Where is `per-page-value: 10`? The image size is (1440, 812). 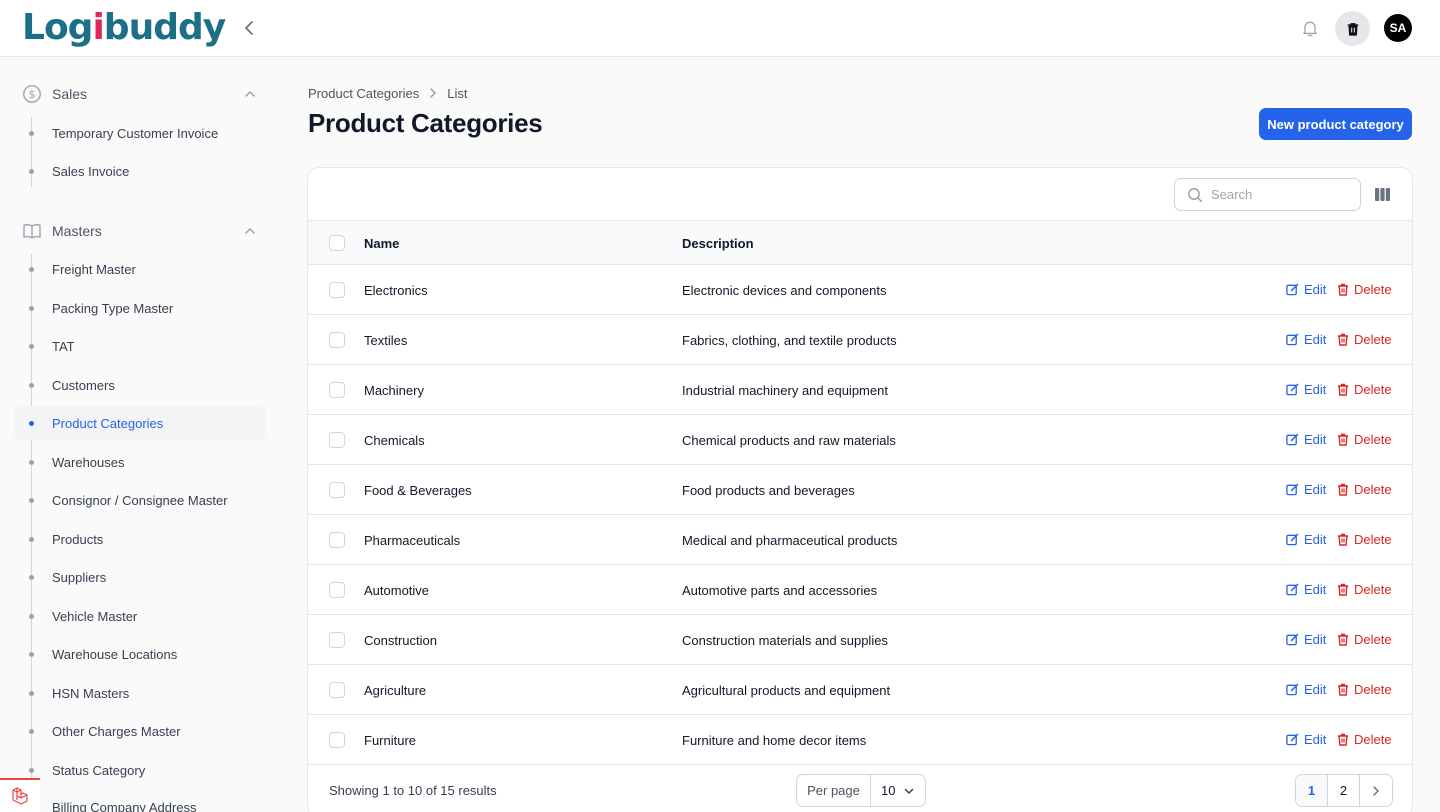
per-page-value: 10 is located at coordinates (898, 790).